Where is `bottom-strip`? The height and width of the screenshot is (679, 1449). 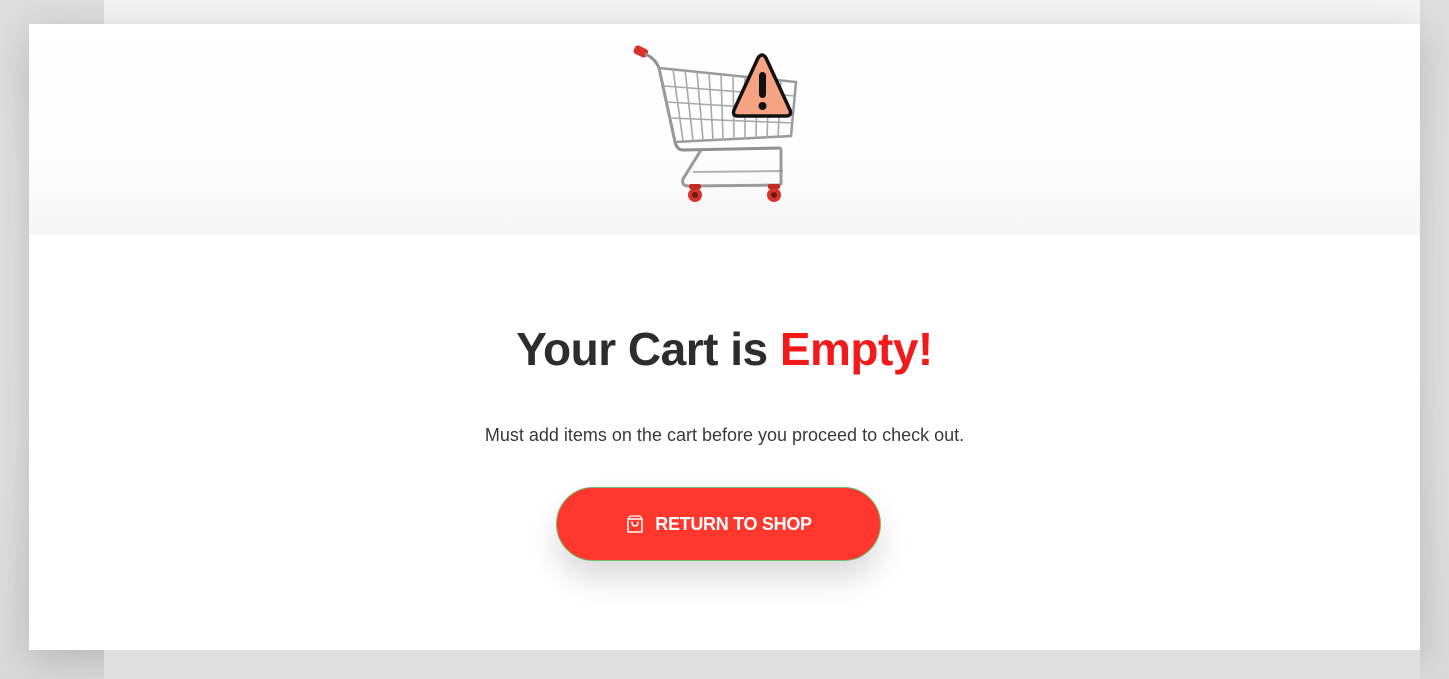 bottom-strip is located at coordinates (762, 664).